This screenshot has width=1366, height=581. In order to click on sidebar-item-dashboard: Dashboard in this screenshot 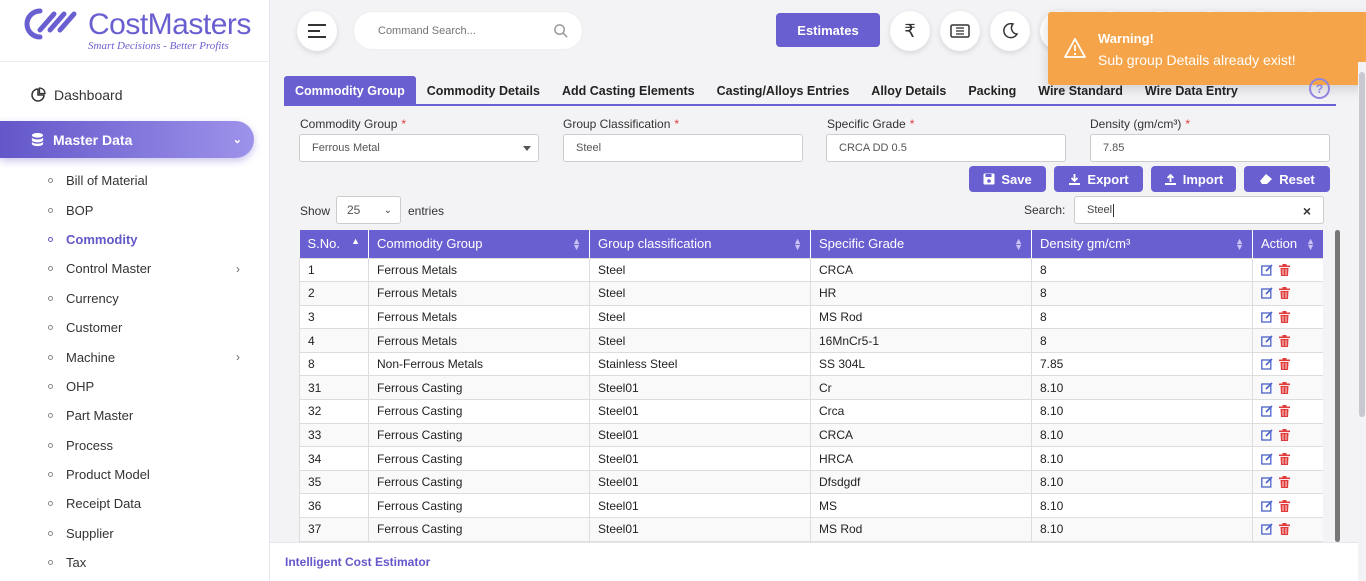, I will do `click(76, 95)`.